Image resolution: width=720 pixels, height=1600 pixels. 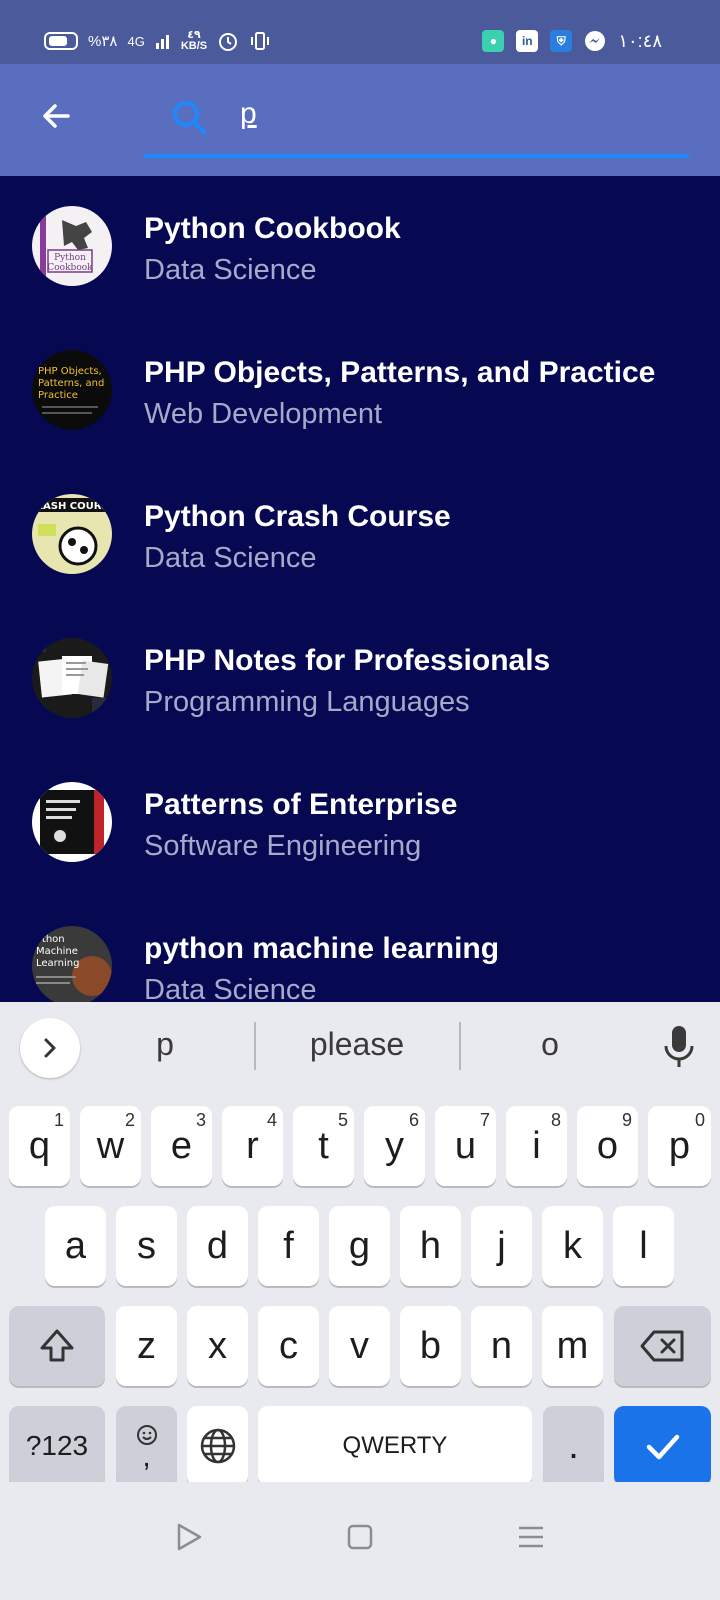 I want to click on key-h: h, so click(x=430, y=1246).